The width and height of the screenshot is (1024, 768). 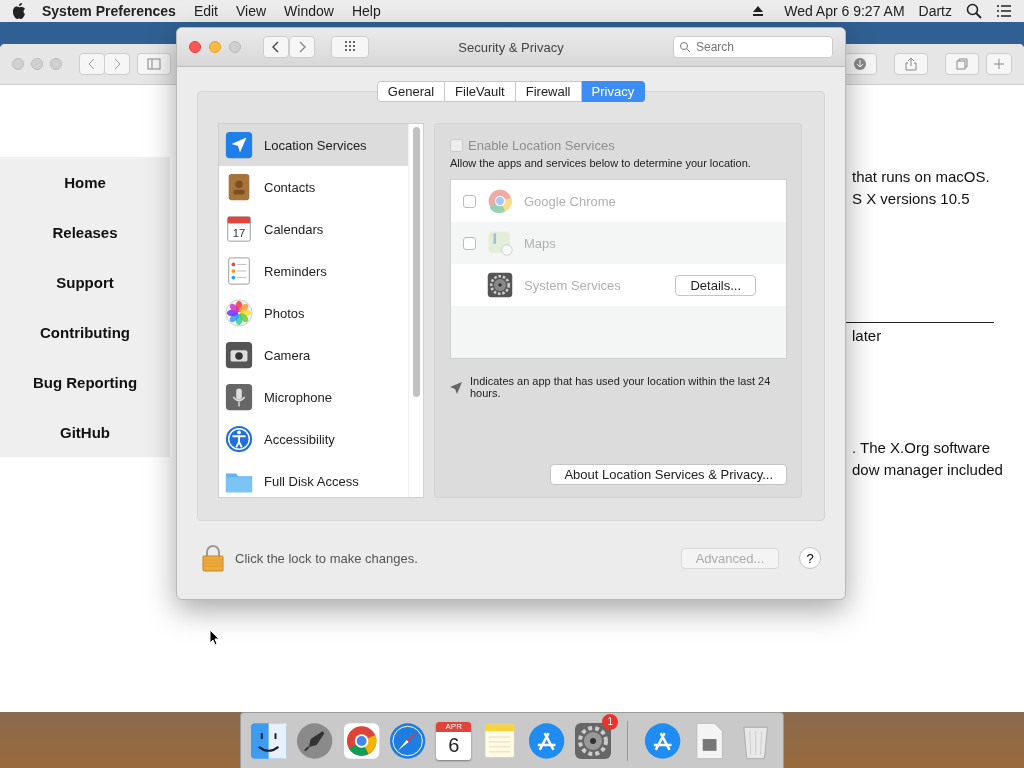 What do you see at coordinates (570, 201) in the screenshot?
I see `app-name: Google Chrome` at bounding box center [570, 201].